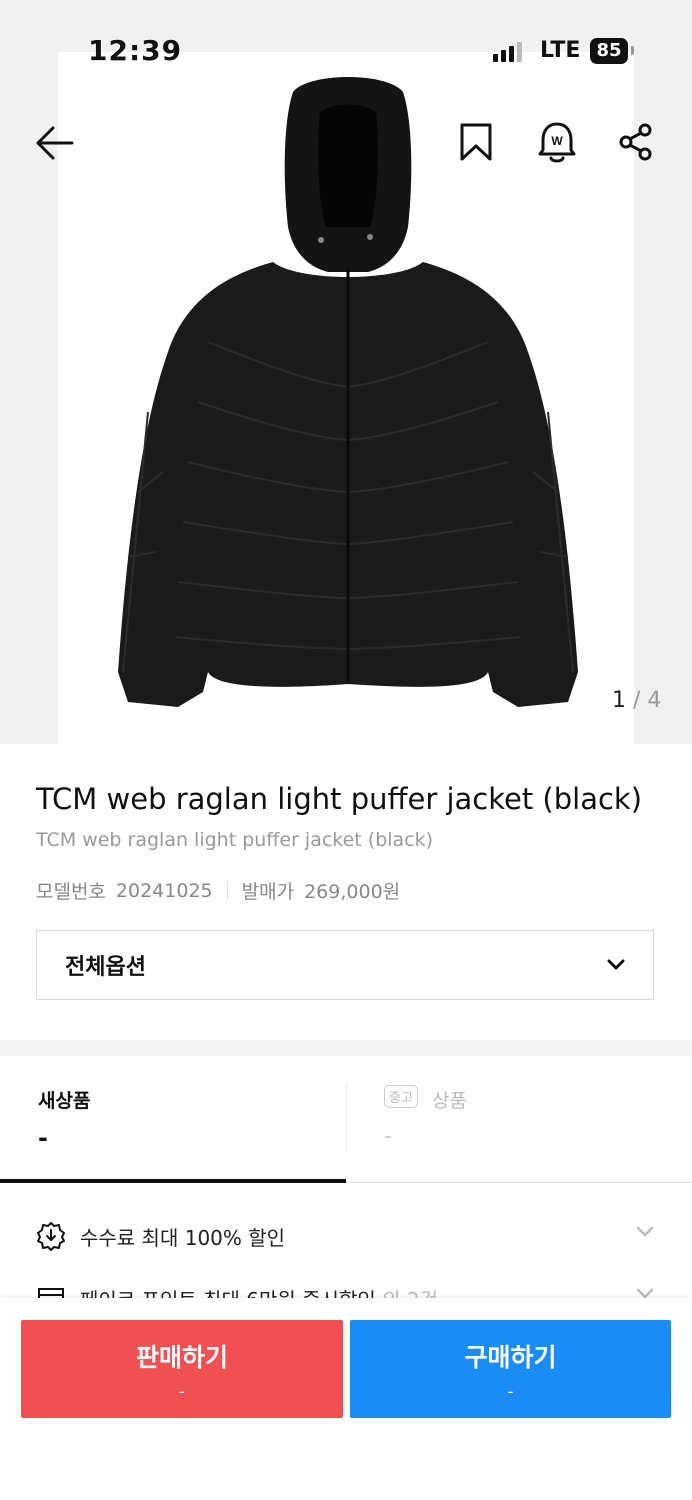 This screenshot has height=1500, width=692. Describe the element at coordinates (43, 1138) in the screenshot. I see `tab-new-price: -` at that location.